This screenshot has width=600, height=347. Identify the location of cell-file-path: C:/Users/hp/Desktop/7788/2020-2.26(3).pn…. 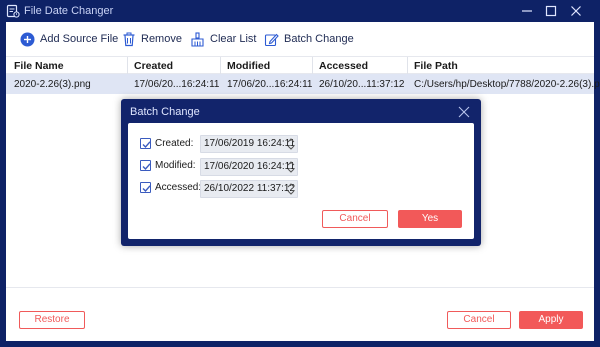
(507, 84).